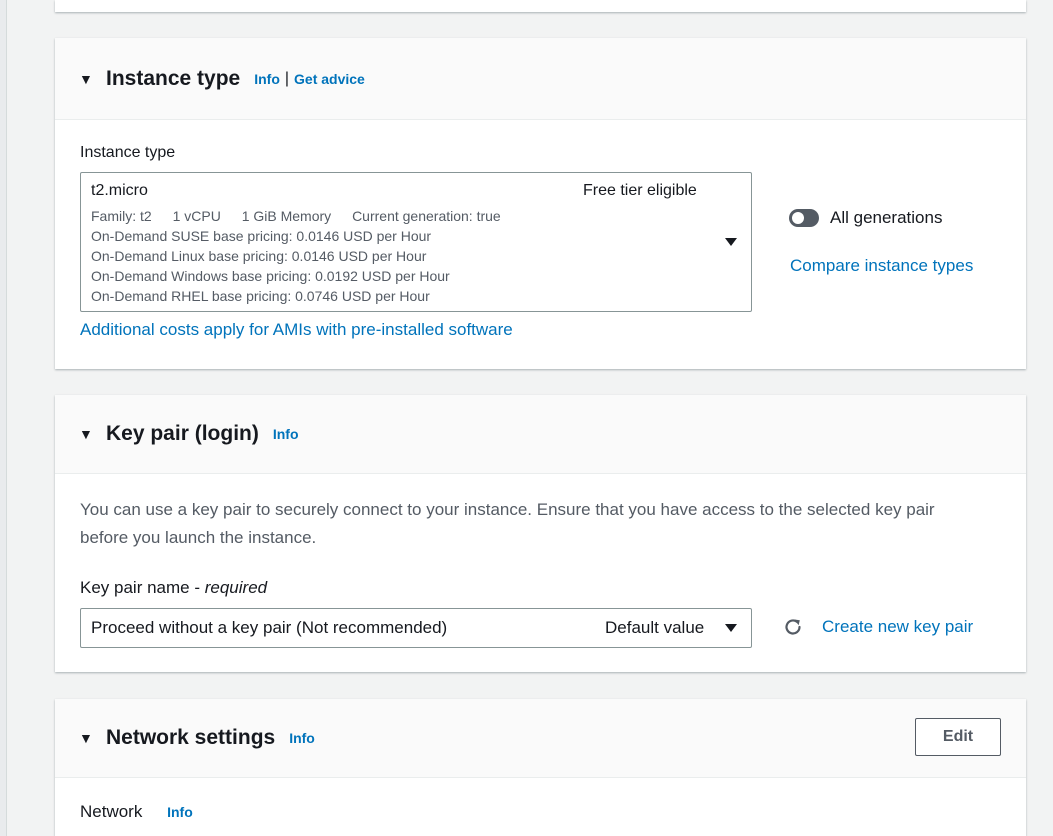  What do you see at coordinates (286, 434) in the screenshot?
I see `key-pair-info-link: Info` at bounding box center [286, 434].